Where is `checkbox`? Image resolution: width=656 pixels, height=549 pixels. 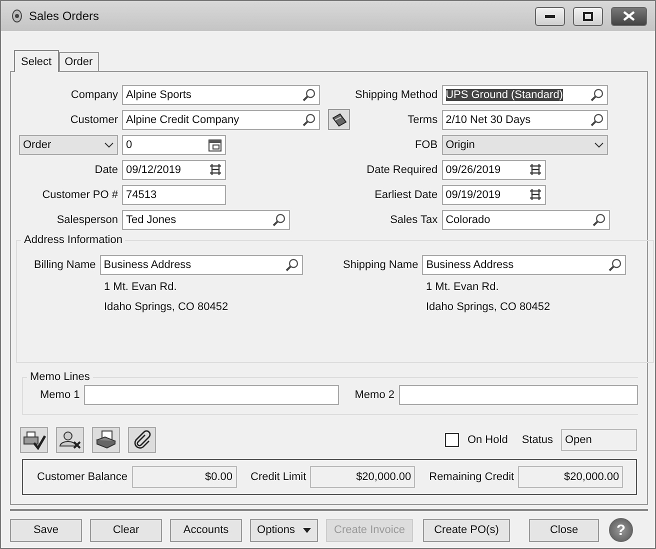 checkbox is located at coordinates (452, 440).